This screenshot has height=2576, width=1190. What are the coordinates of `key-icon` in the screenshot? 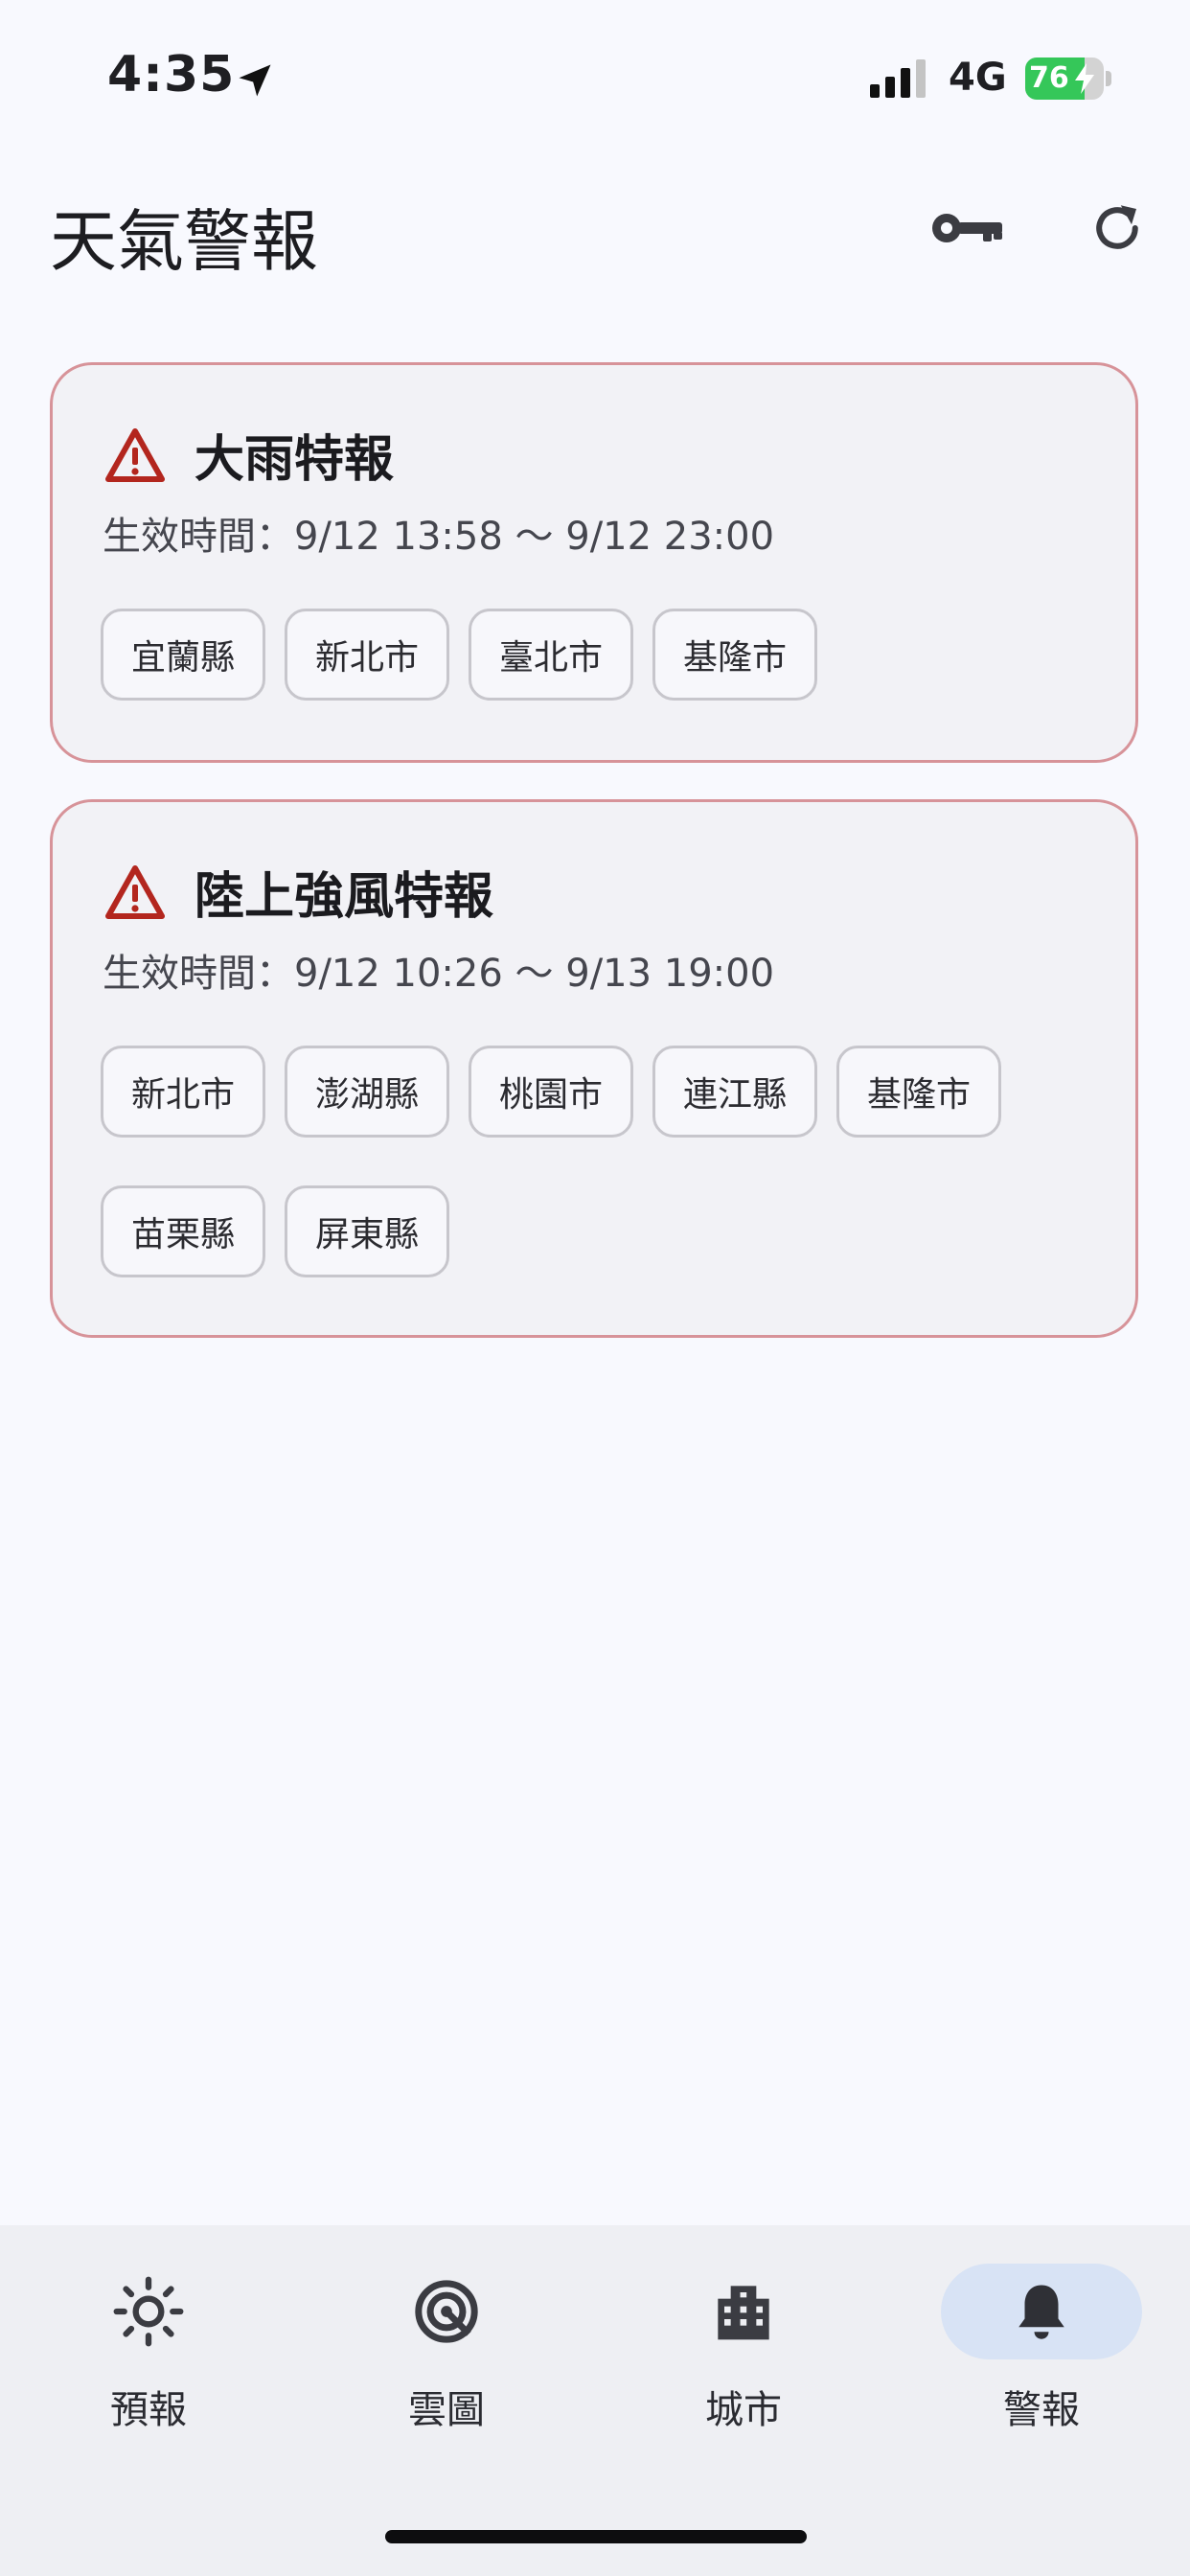 It's located at (967, 228).